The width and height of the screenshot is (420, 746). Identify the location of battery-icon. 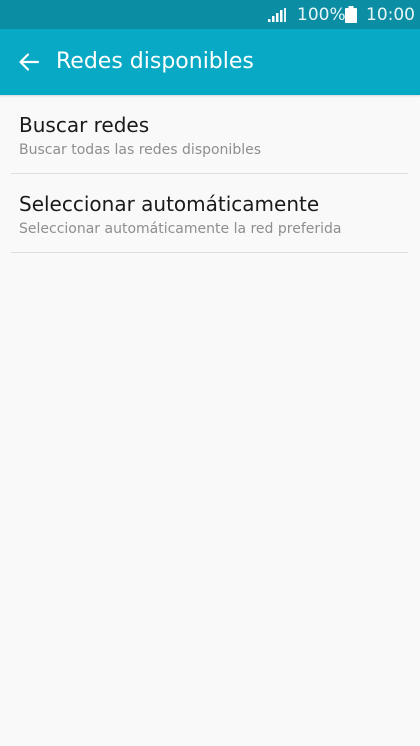
(351, 14).